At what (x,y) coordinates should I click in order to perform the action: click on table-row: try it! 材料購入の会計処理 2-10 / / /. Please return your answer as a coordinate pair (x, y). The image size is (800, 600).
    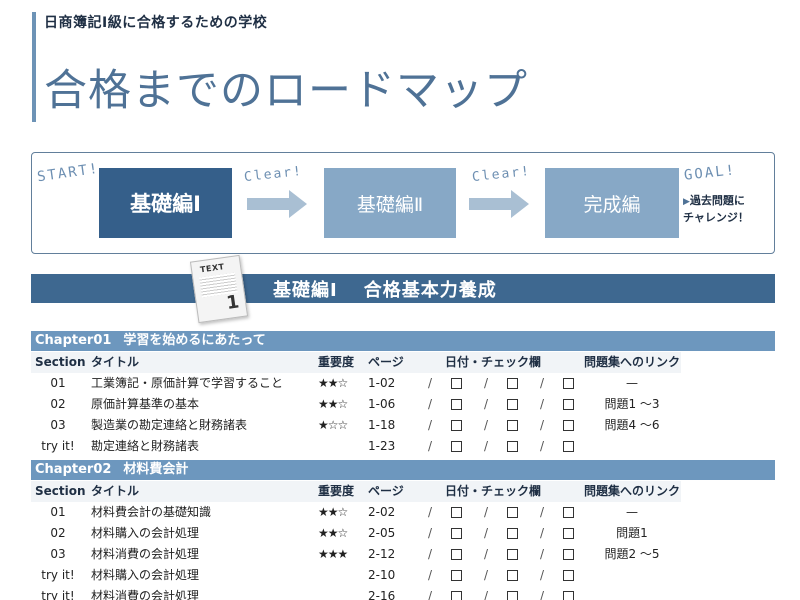
    Looking at the image, I should click on (356, 575).